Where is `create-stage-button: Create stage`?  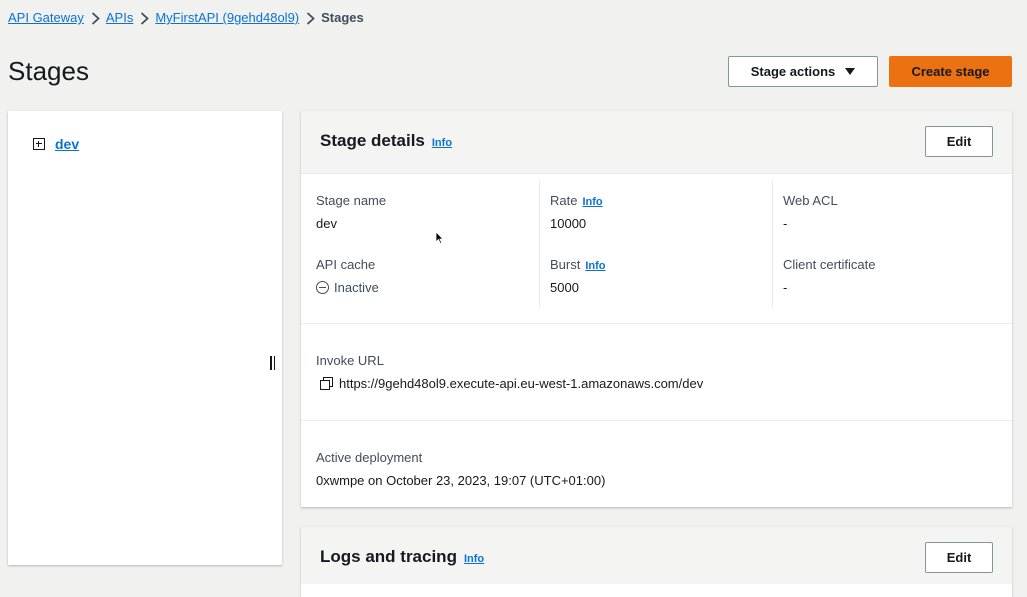 create-stage-button: Create stage is located at coordinates (950, 71).